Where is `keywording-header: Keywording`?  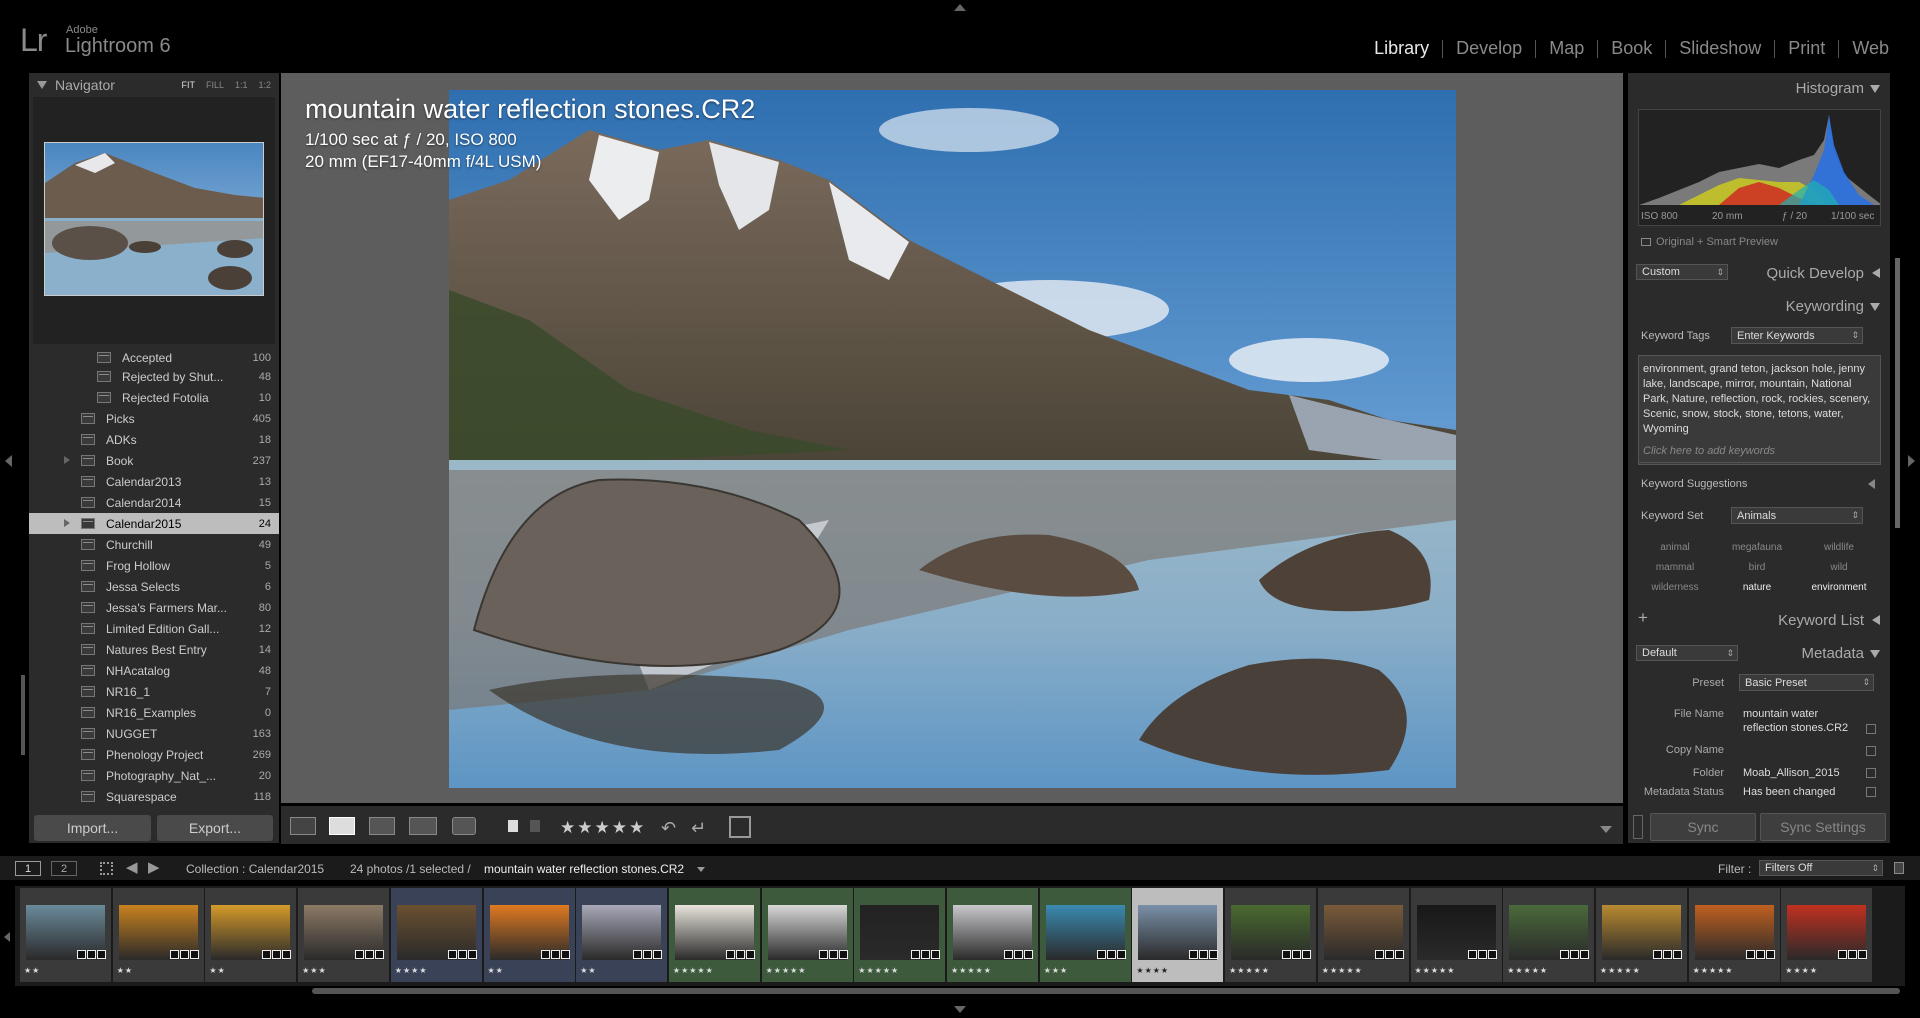 keywording-header: Keywording is located at coordinates (1759, 306).